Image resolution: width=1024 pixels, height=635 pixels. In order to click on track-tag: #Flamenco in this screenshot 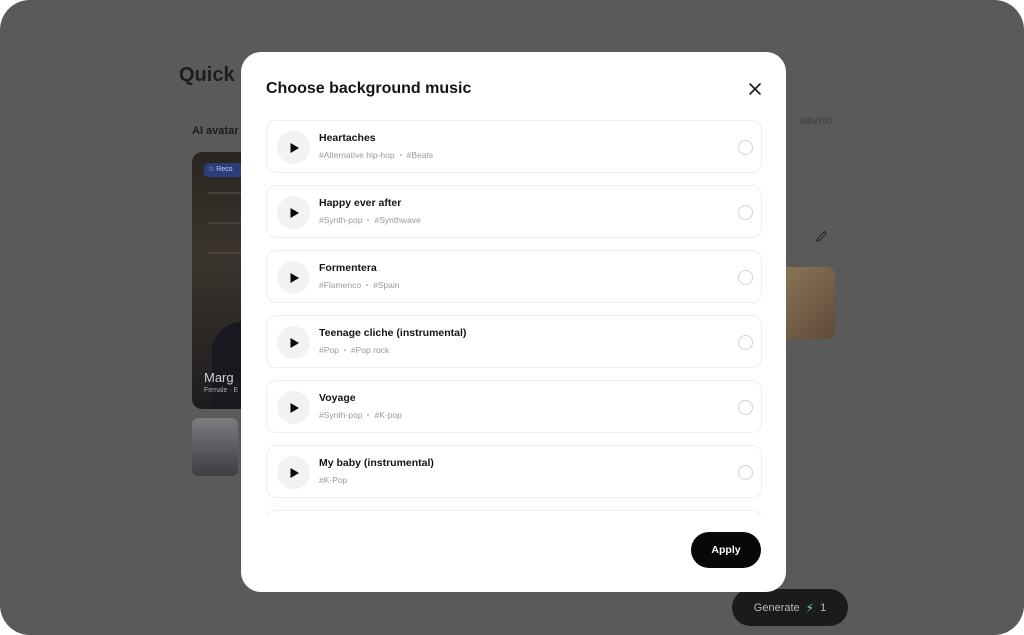, I will do `click(340, 285)`.